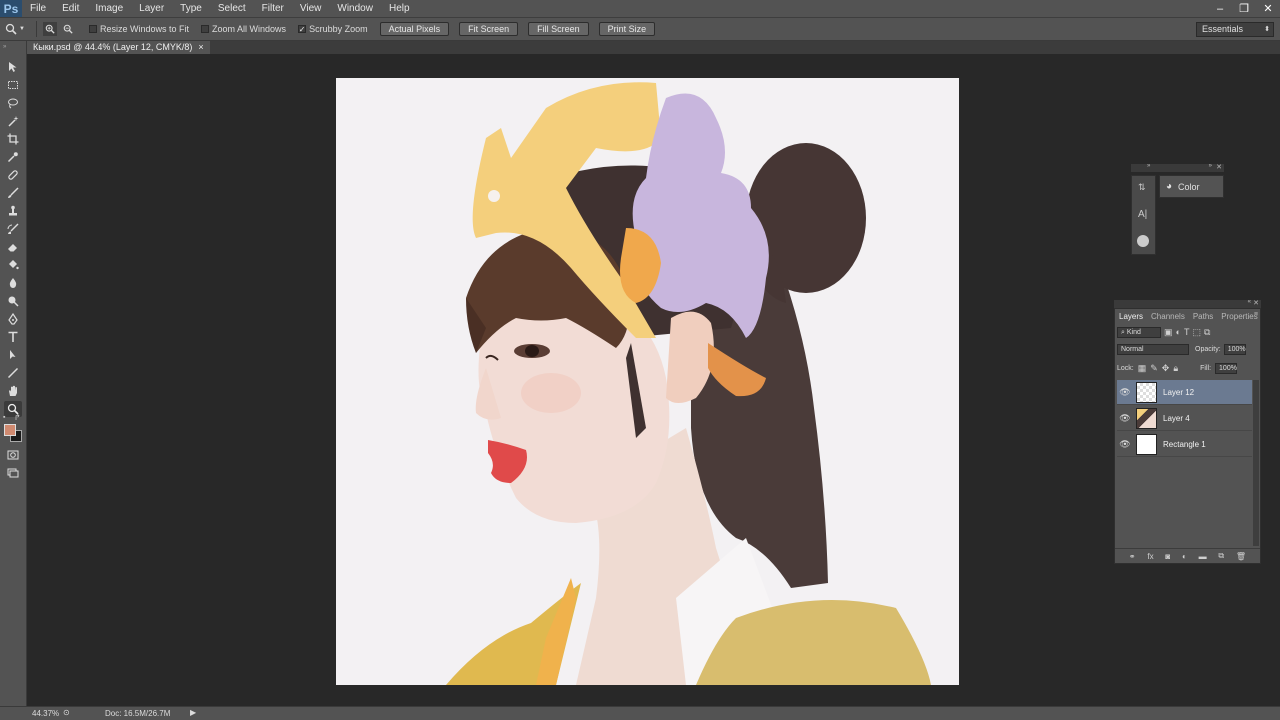  Describe the element at coordinates (13, 473) in the screenshot. I see `screen-mode-icon` at that location.